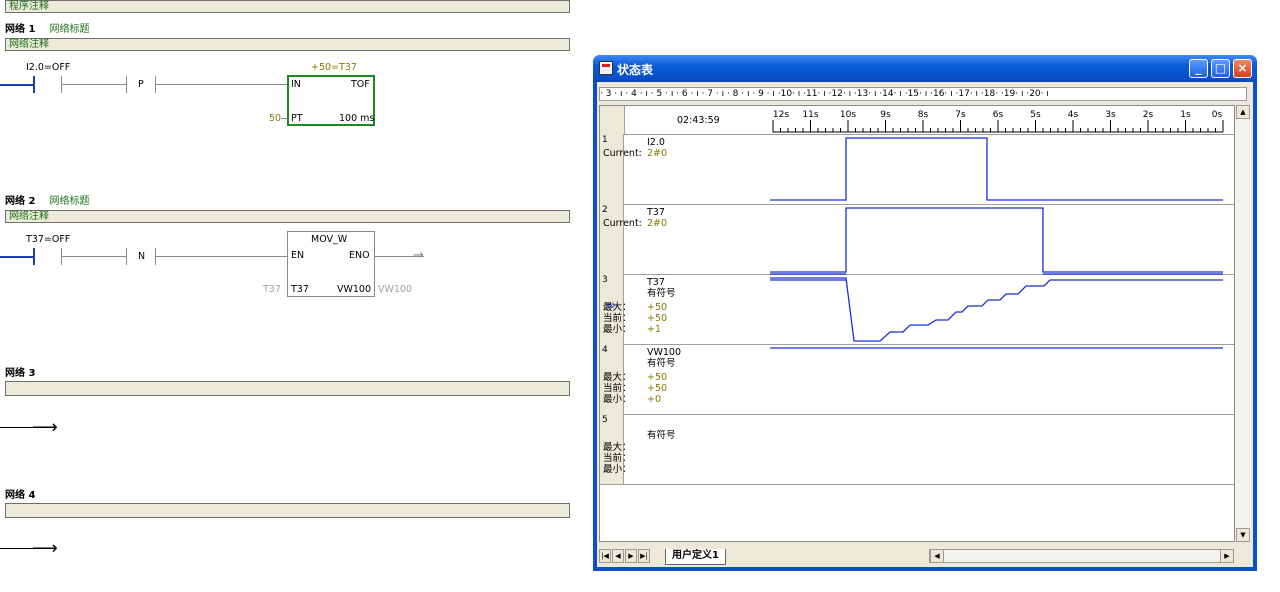  I want to click on time-tick-label: 2s, so click(1148, 115).